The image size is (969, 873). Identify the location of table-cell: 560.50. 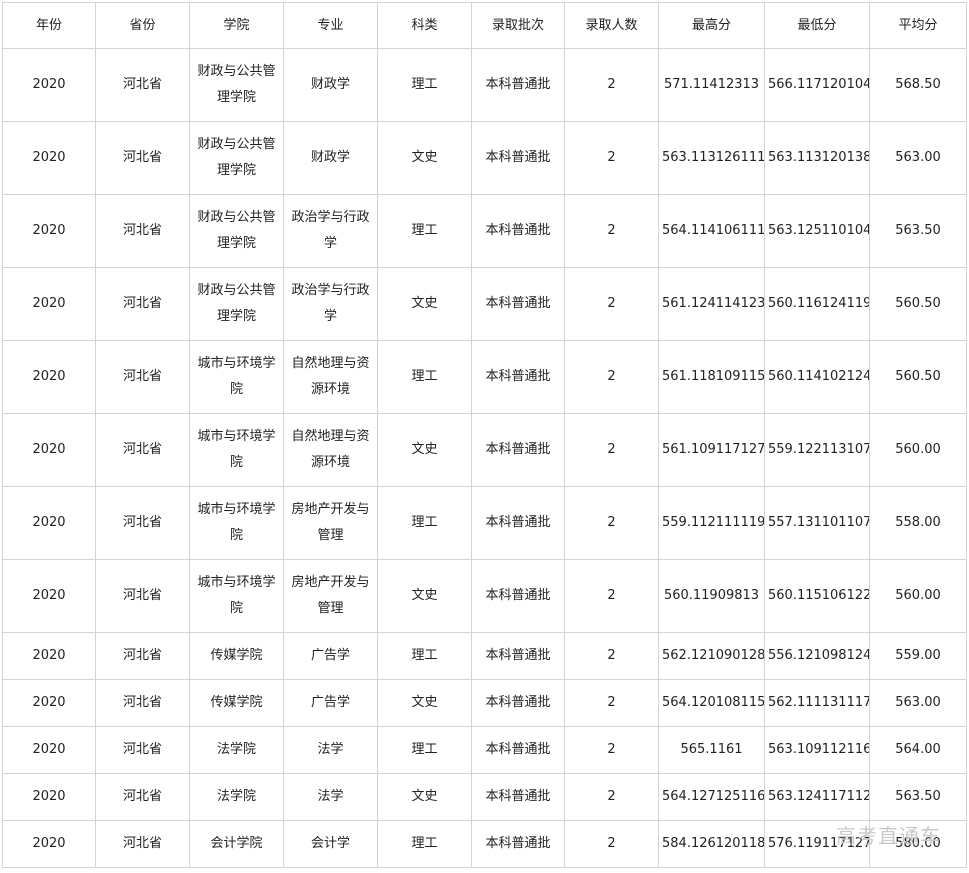
(918, 377).